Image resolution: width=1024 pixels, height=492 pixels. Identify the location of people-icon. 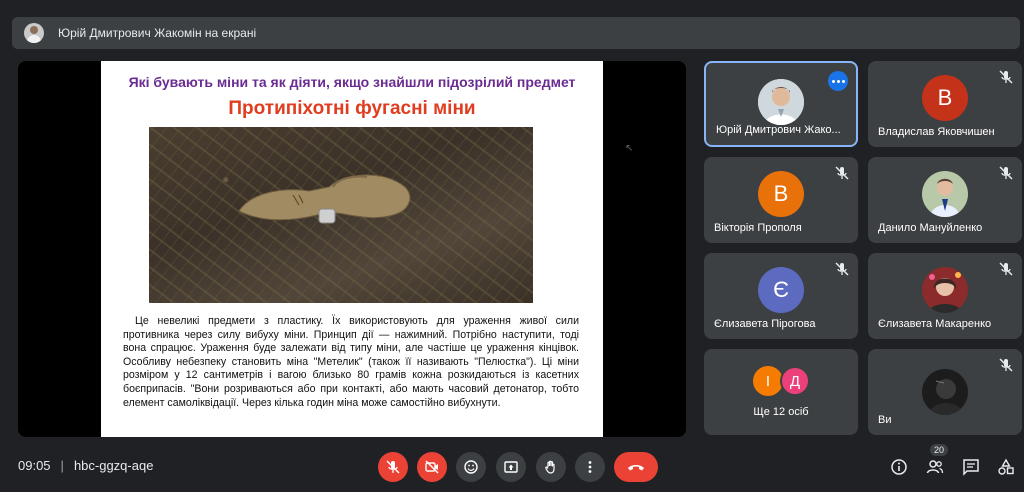
(935, 467).